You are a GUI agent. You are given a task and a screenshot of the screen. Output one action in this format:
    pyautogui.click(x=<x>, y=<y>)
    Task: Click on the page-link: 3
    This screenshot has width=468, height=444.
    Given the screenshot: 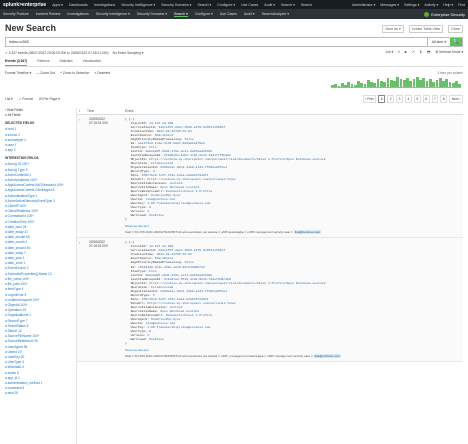 What is the action you would take?
    pyautogui.click(x=399, y=99)
    